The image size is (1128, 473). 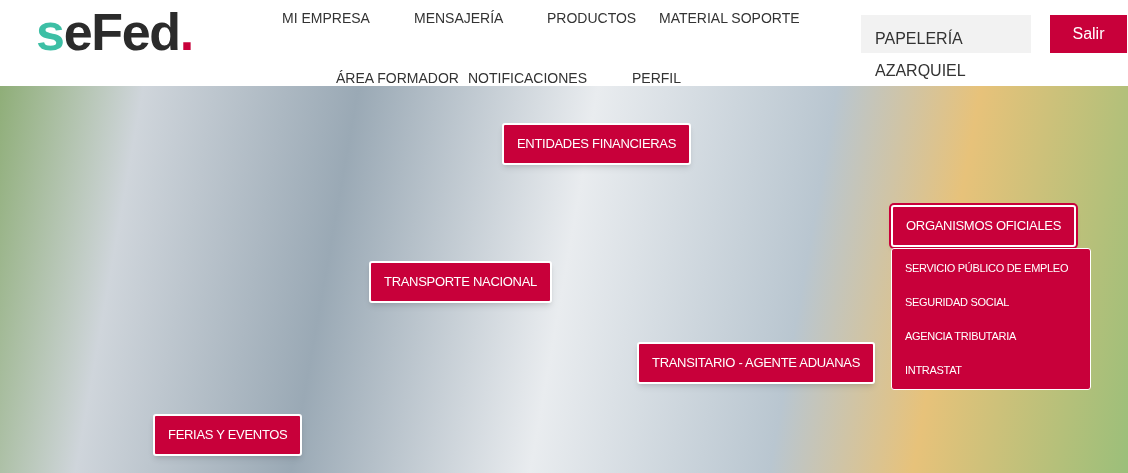 What do you see at coordinates (550, 78) in the screenshot?
I see `nav-link: NOTIFICACIONES` at bounding box center [550, 78].